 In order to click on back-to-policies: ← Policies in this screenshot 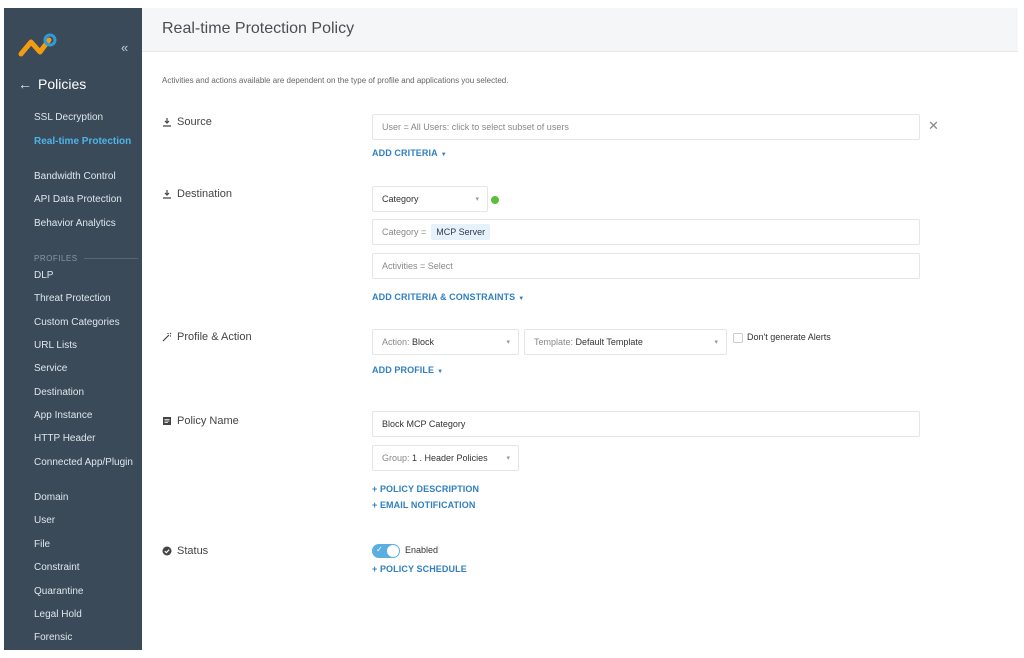, I will do `click(52, 84)`.